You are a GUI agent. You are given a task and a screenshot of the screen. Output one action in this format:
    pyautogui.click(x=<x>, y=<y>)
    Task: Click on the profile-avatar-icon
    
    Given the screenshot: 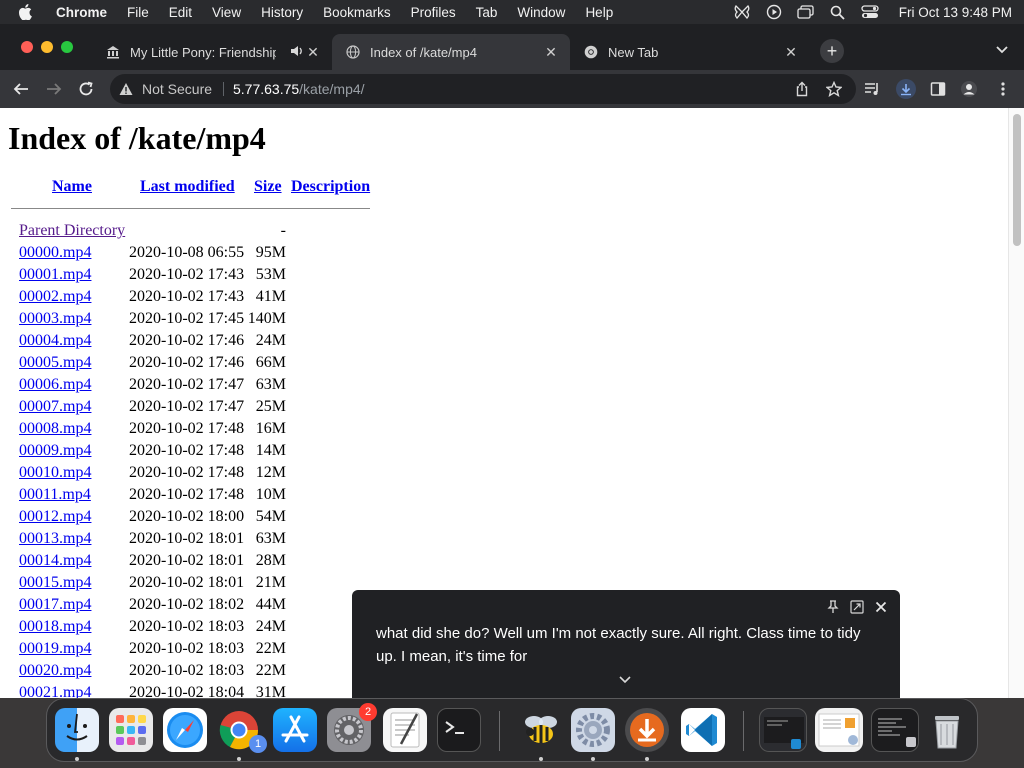 What is the action you would take?
    pyautogui.click(x=969, y=89)
    